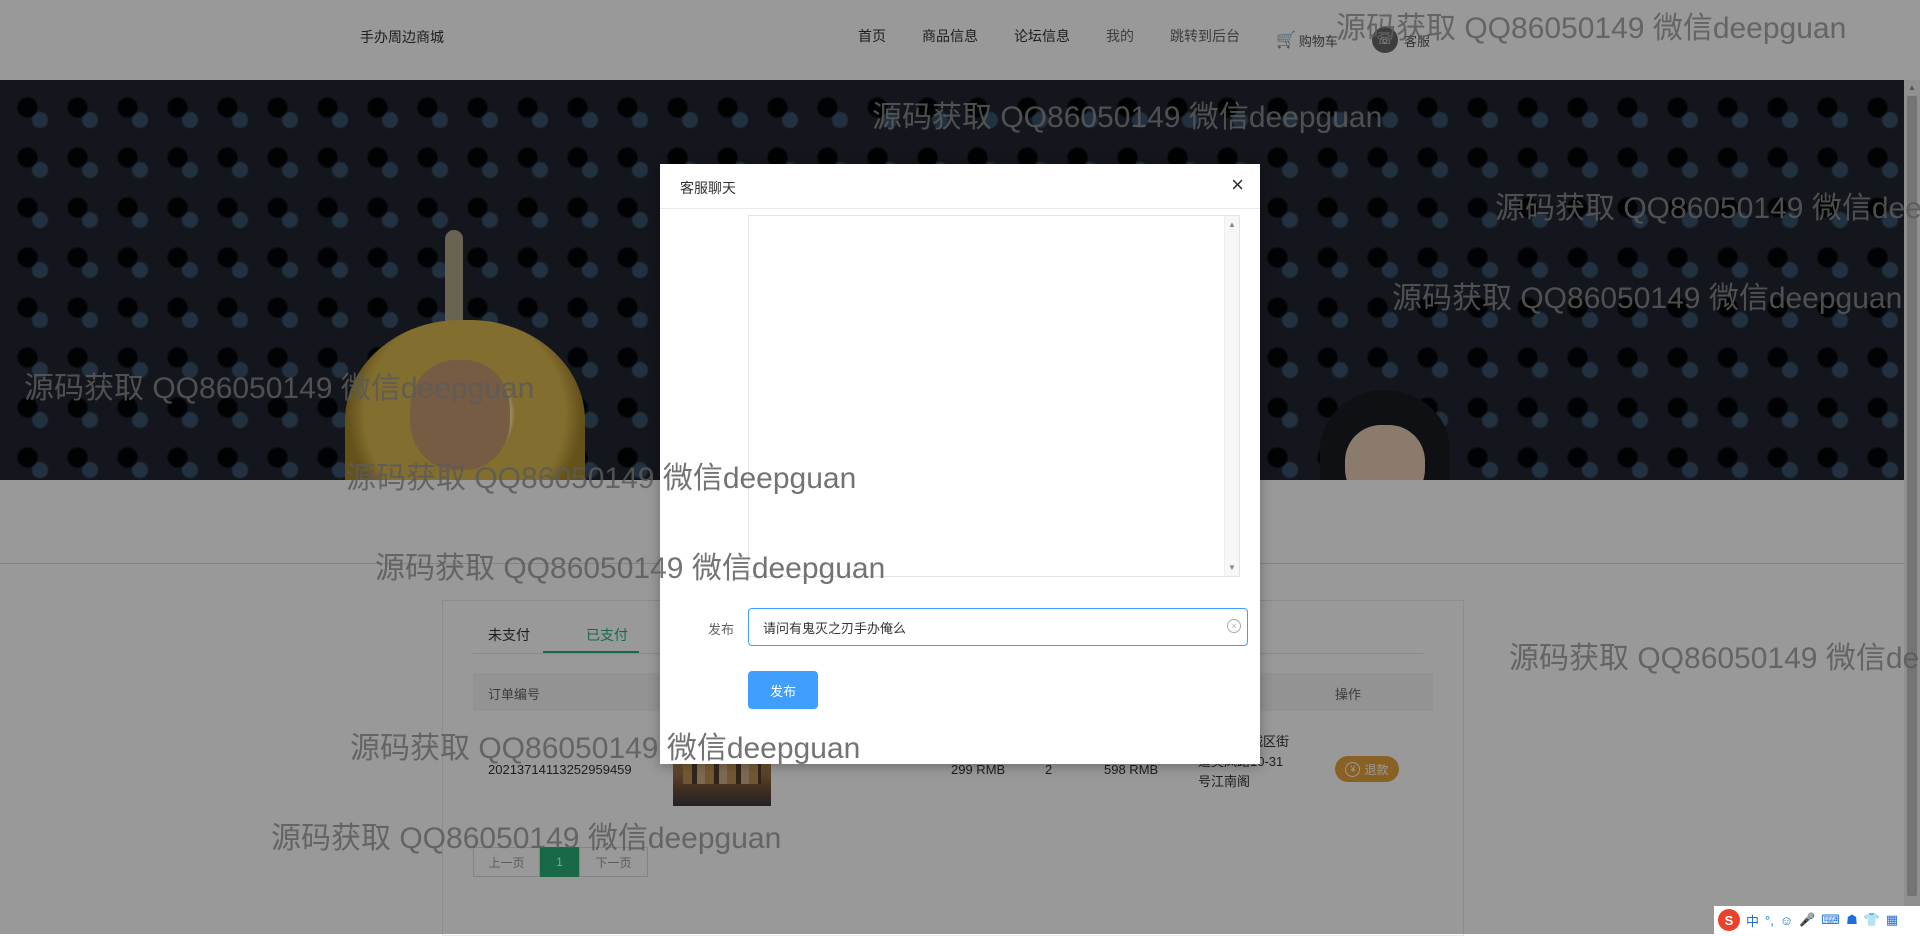  Describe the element at coordinates (998, 627) in the screenshot. I see `message-input` at that location.